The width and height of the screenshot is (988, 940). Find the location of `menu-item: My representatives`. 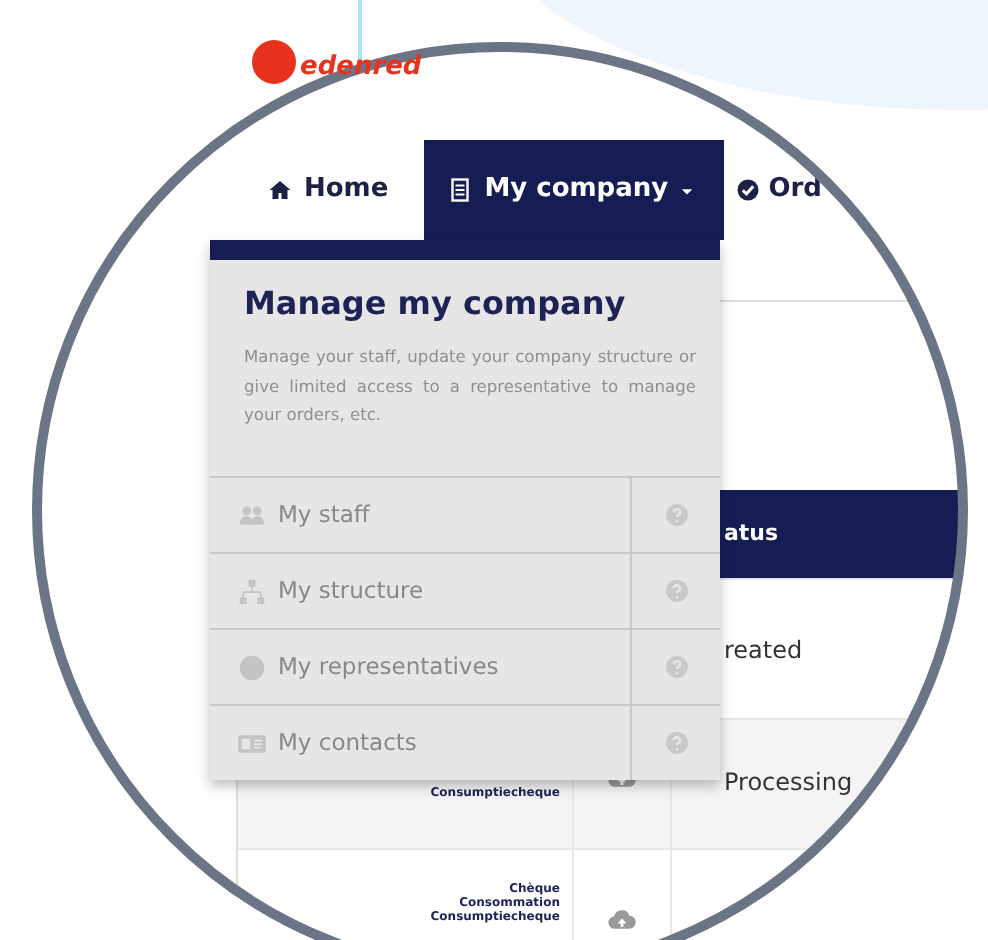

menu-item: My representatives is located at coordinates (420, 667).